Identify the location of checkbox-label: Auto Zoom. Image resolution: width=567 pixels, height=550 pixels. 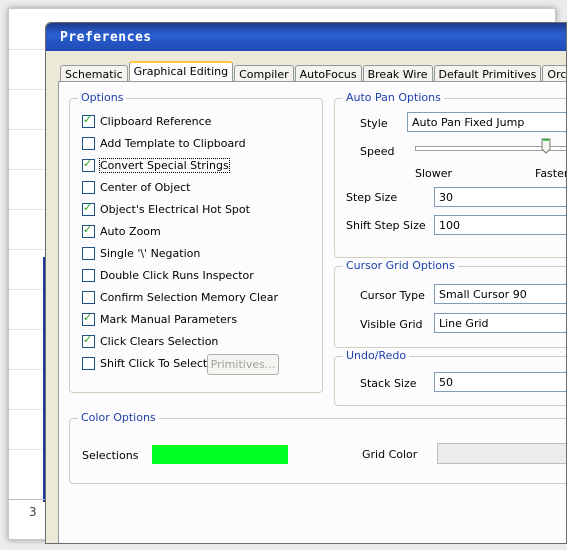
(130, 231).